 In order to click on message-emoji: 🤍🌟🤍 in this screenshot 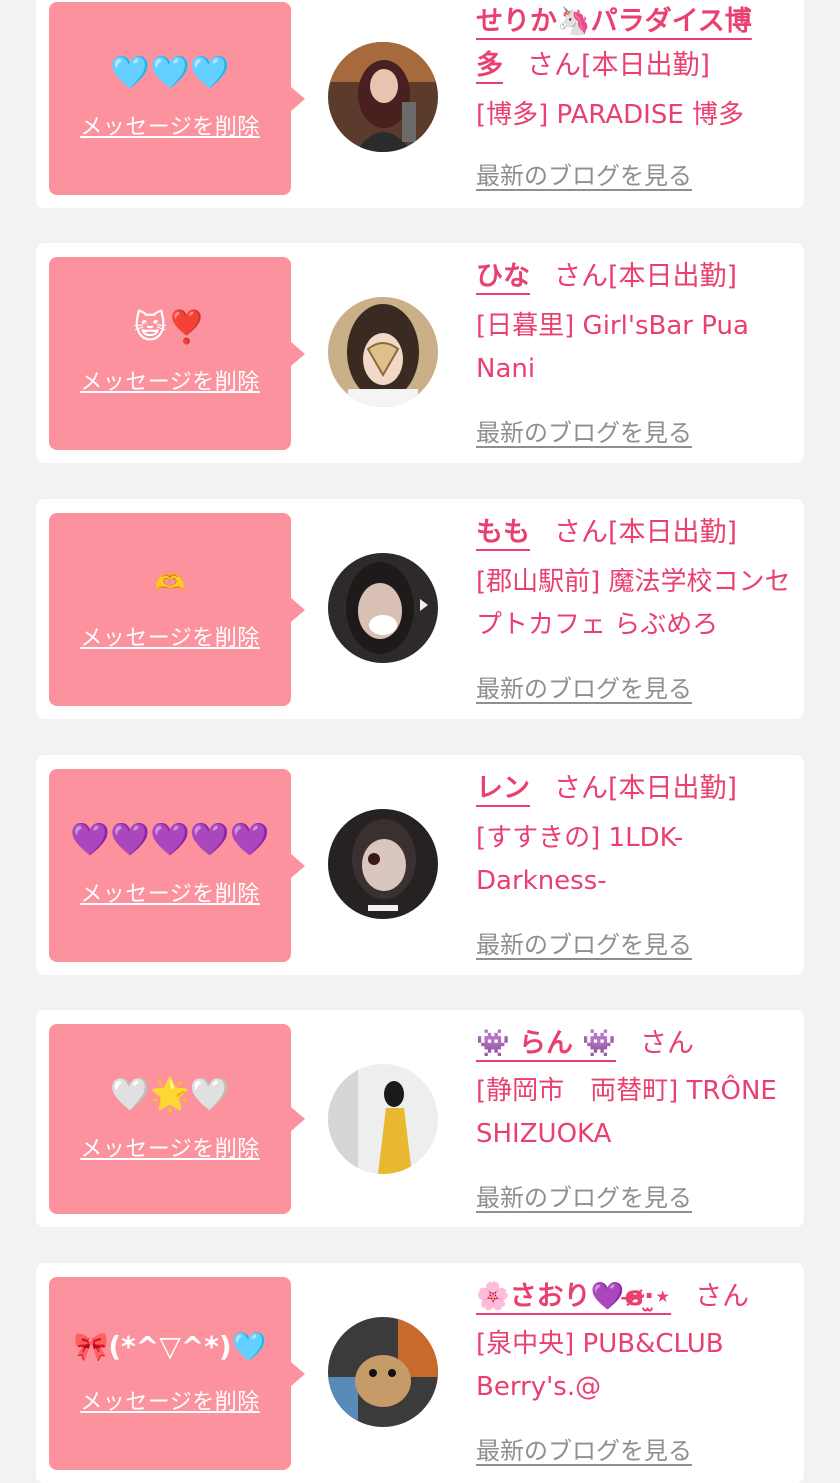, I will do `click(170, 1094)`.